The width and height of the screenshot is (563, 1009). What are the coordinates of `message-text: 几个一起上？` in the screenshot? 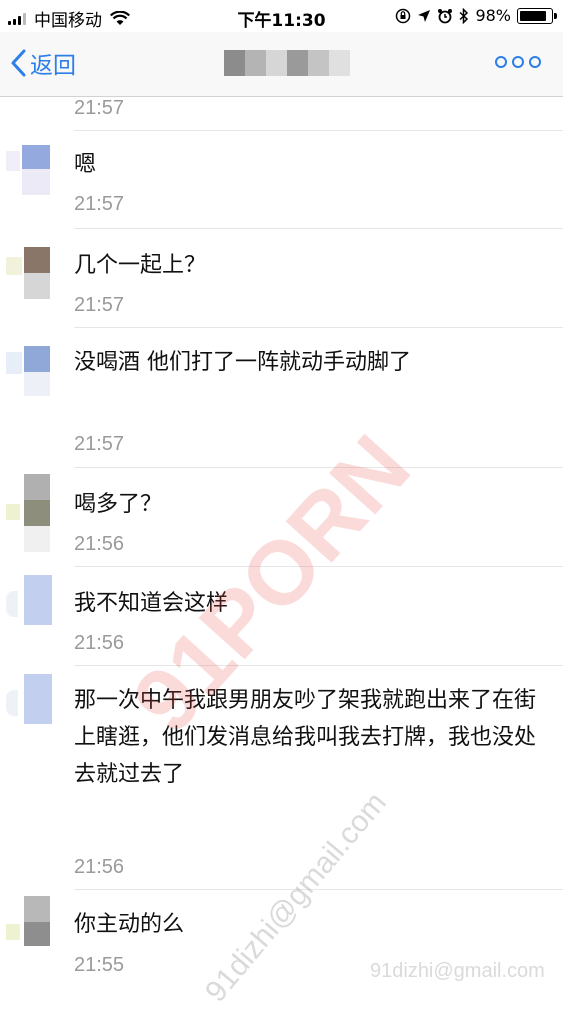 It's located at (140, 265).